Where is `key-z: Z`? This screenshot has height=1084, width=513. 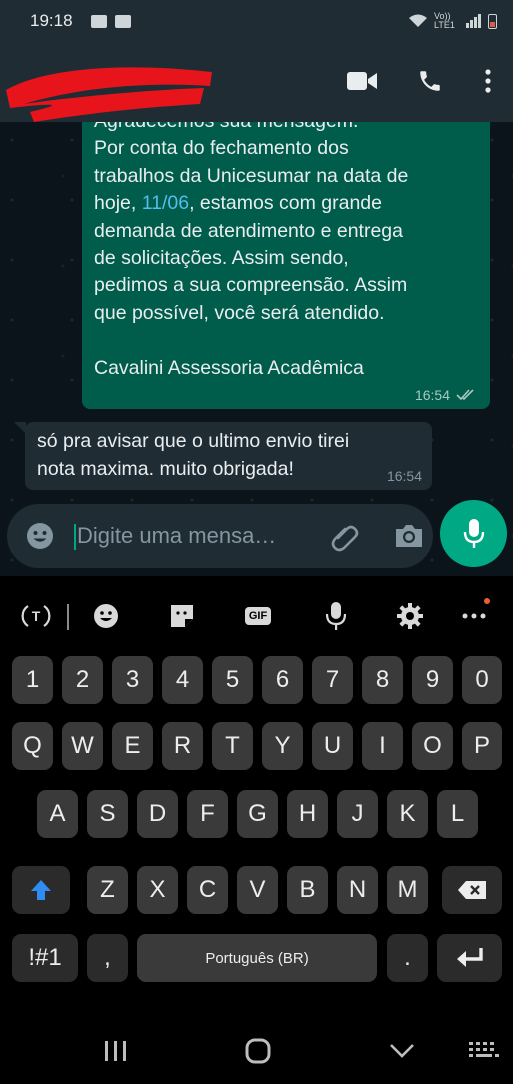 key-z: Z is located at coordinates (107, 890).